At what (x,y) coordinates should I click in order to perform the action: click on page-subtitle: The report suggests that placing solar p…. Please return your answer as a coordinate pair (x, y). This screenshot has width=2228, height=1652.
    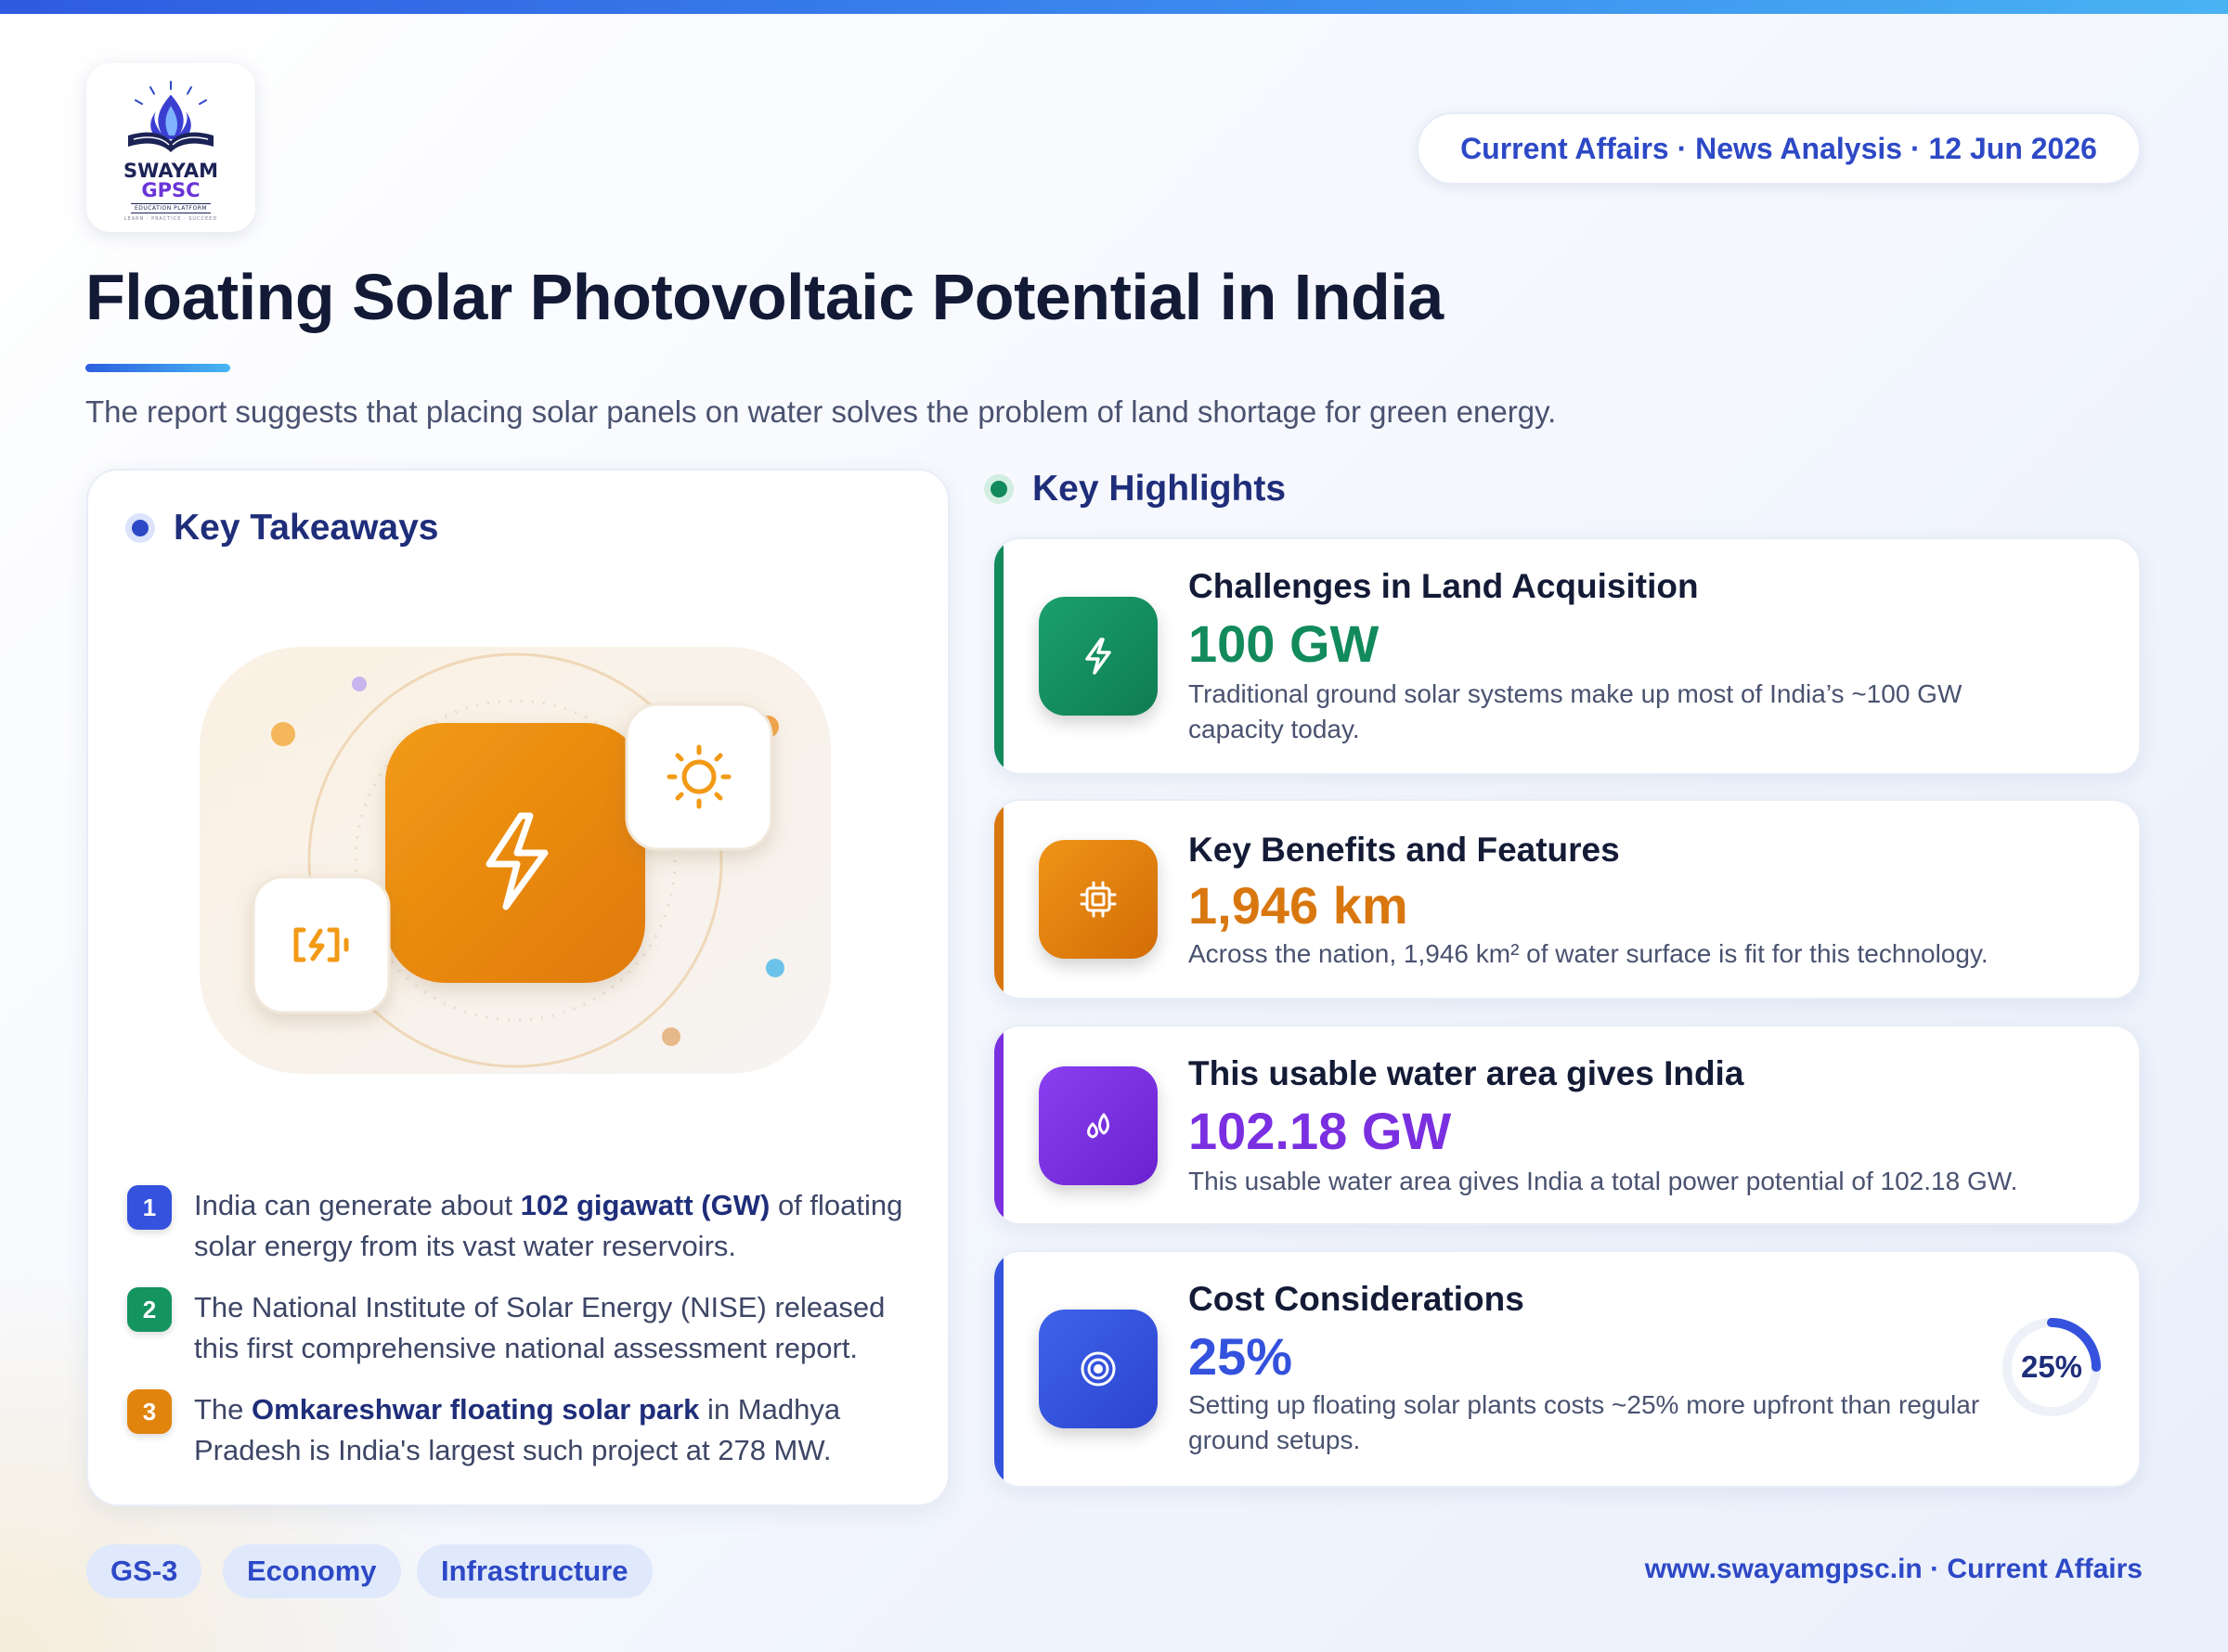
    Looking at the image, I should click on (821, 411).